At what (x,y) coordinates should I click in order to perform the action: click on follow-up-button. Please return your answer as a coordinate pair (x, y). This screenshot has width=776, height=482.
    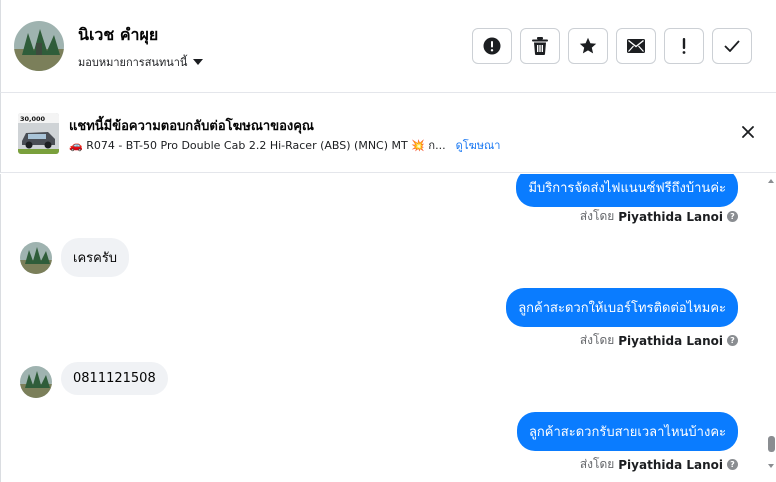
    Looking at the image, I should click on (684, 46).